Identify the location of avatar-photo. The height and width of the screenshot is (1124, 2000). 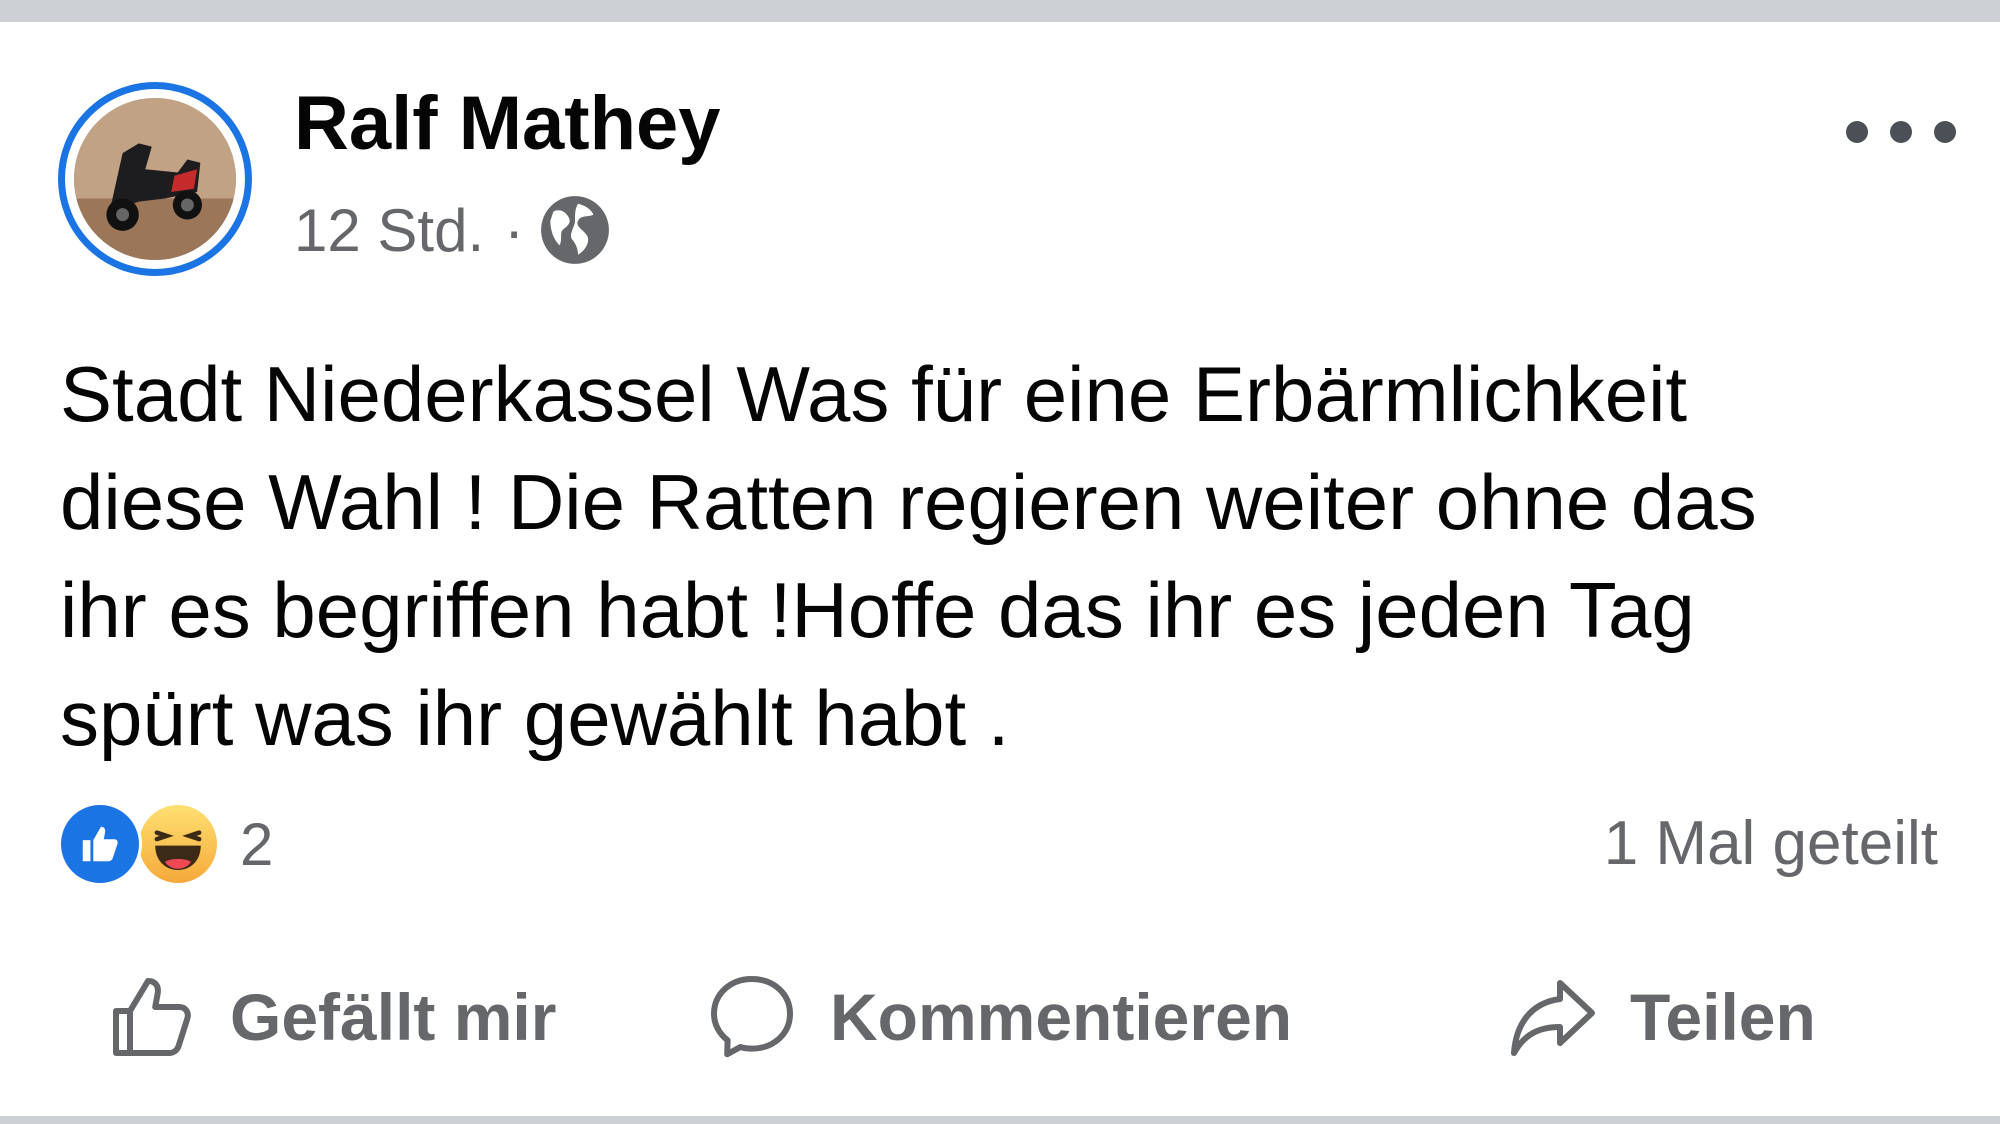
(155, 179).